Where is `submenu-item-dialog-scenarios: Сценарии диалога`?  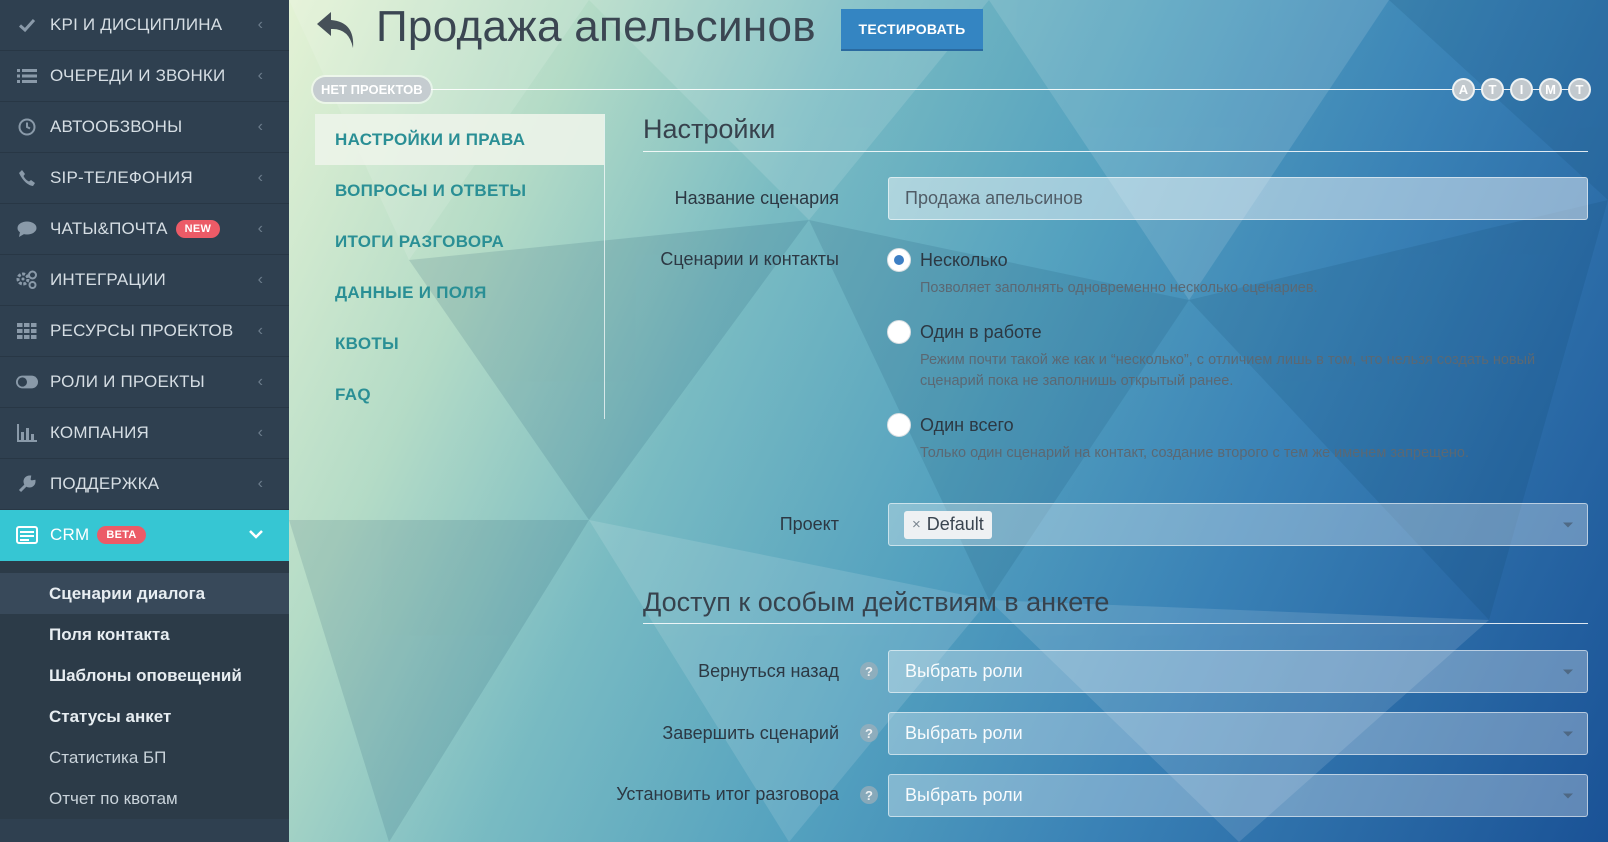
submenu-item-dialog-scenarios: Сценарии диалога is located at coordinates (144, 593).